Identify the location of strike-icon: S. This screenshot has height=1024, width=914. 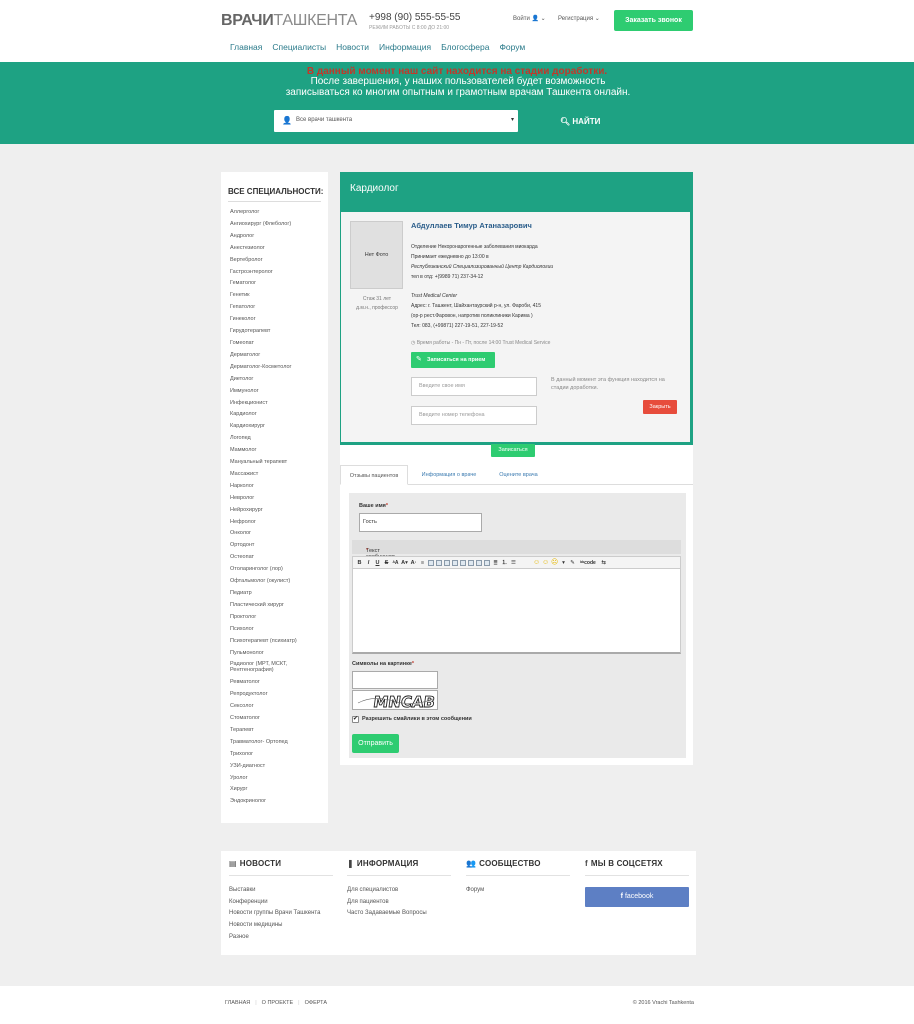
(386, 563).